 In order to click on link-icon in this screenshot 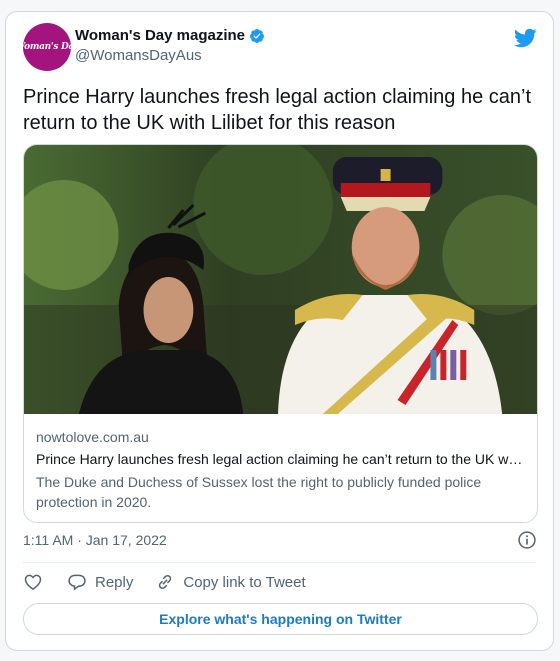, I will do `click(165, 582)`.